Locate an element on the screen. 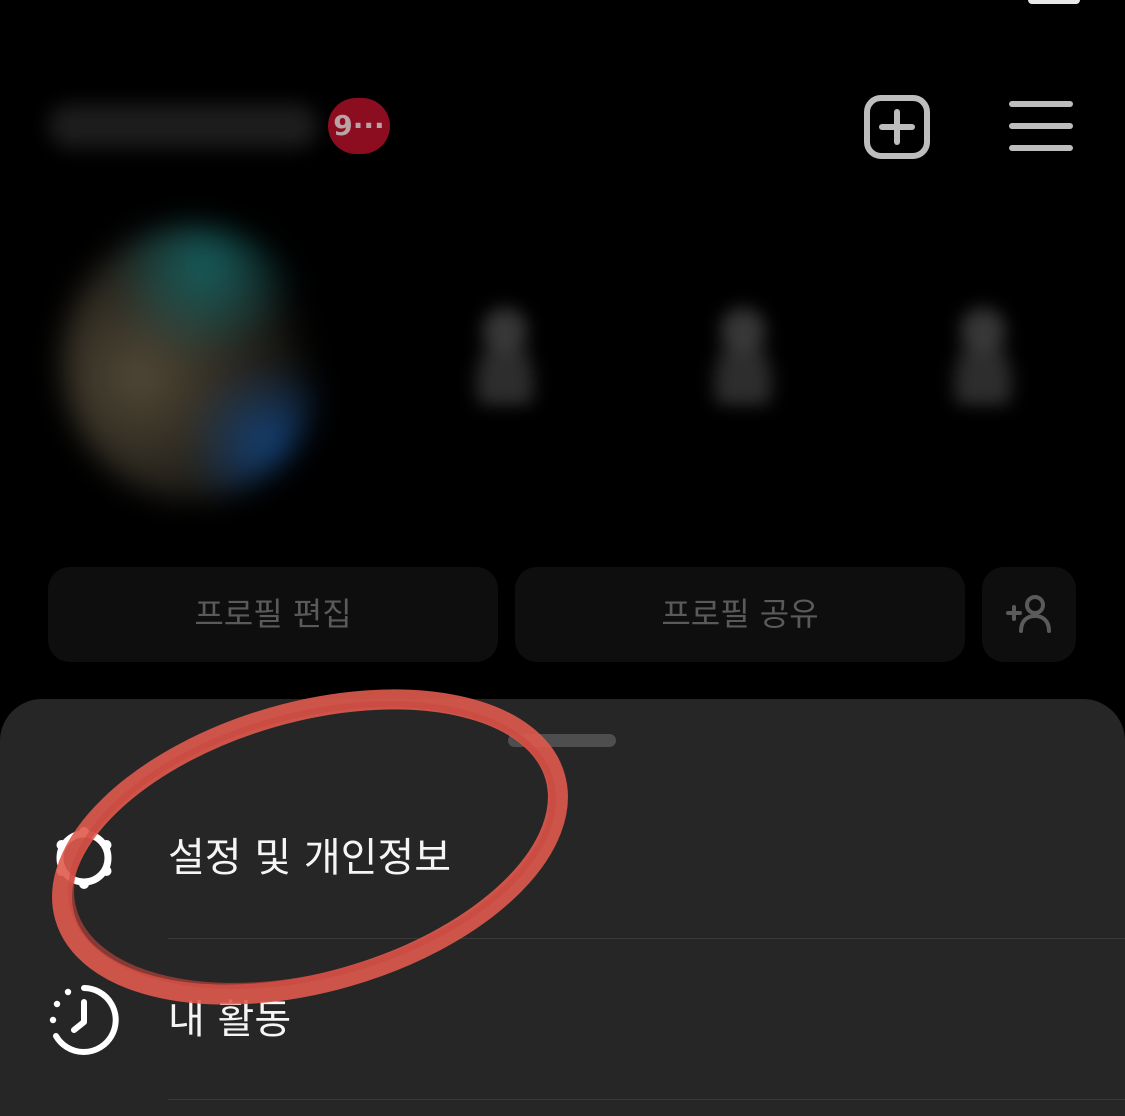 Image resolution: width=1125 pixels, height=1116 pixels. settings-privacy-item: 설정 및 개인정보 is located at coordinates (562, 858).